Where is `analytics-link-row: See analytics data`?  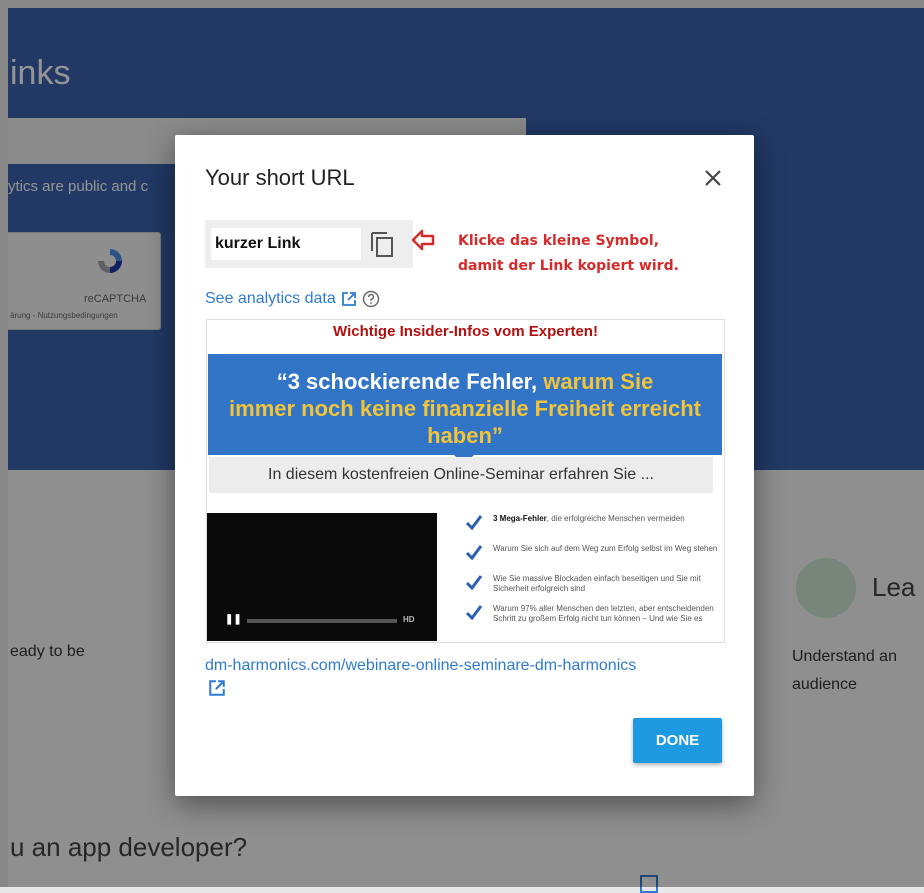
analytics-link-row: See analytics data is located at coordinates (292, 299).